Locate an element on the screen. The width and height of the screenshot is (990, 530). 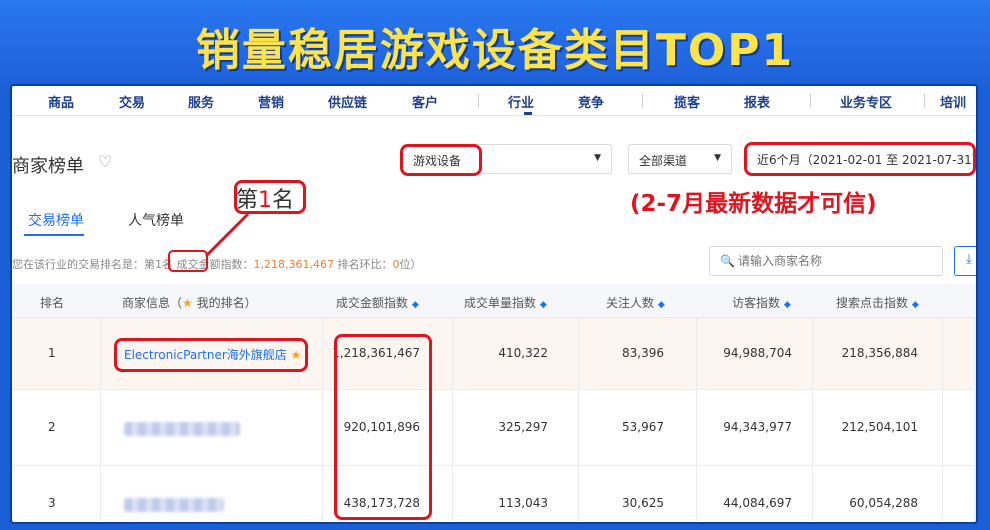
nav-item-supply-chain: 供应链 is located at coordinates (347, 101).